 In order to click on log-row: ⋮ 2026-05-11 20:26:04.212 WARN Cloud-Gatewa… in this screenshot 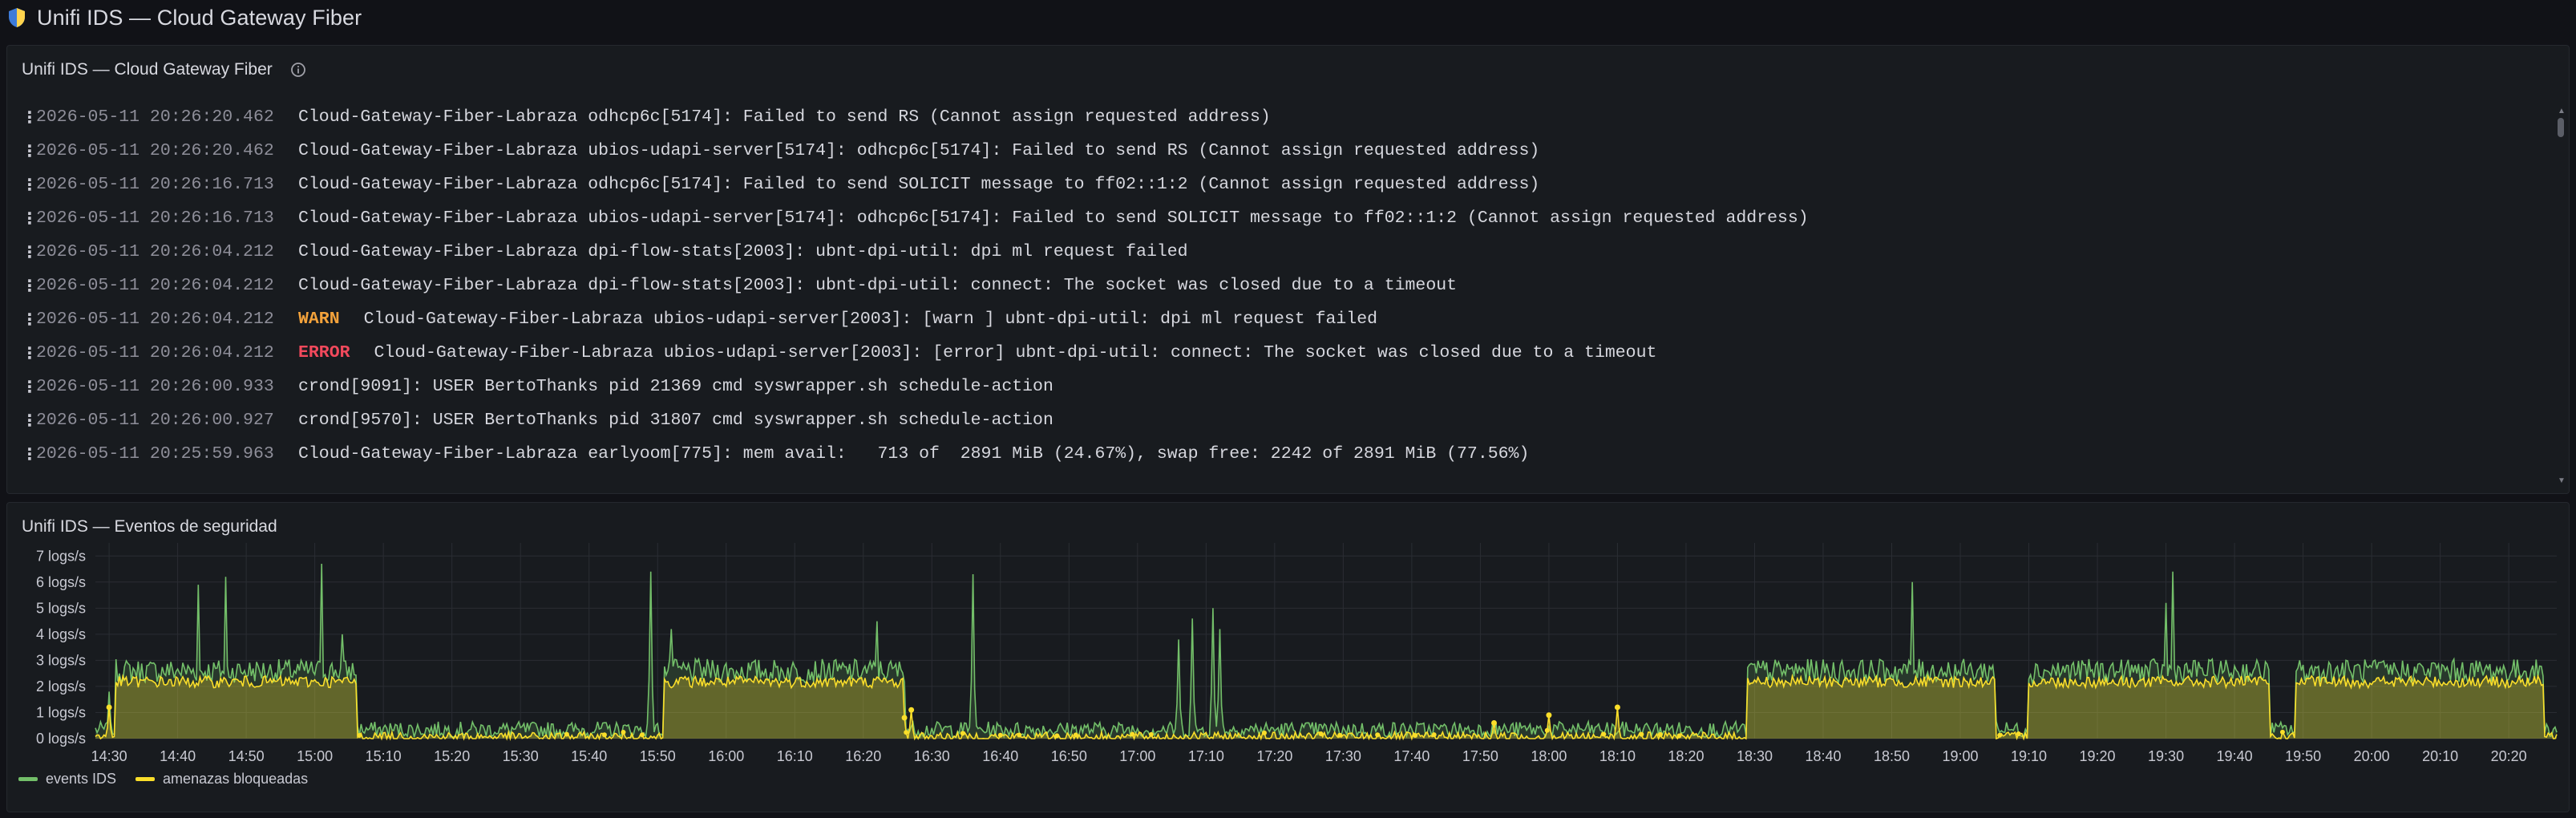, I will do `click(1284, 319)`.